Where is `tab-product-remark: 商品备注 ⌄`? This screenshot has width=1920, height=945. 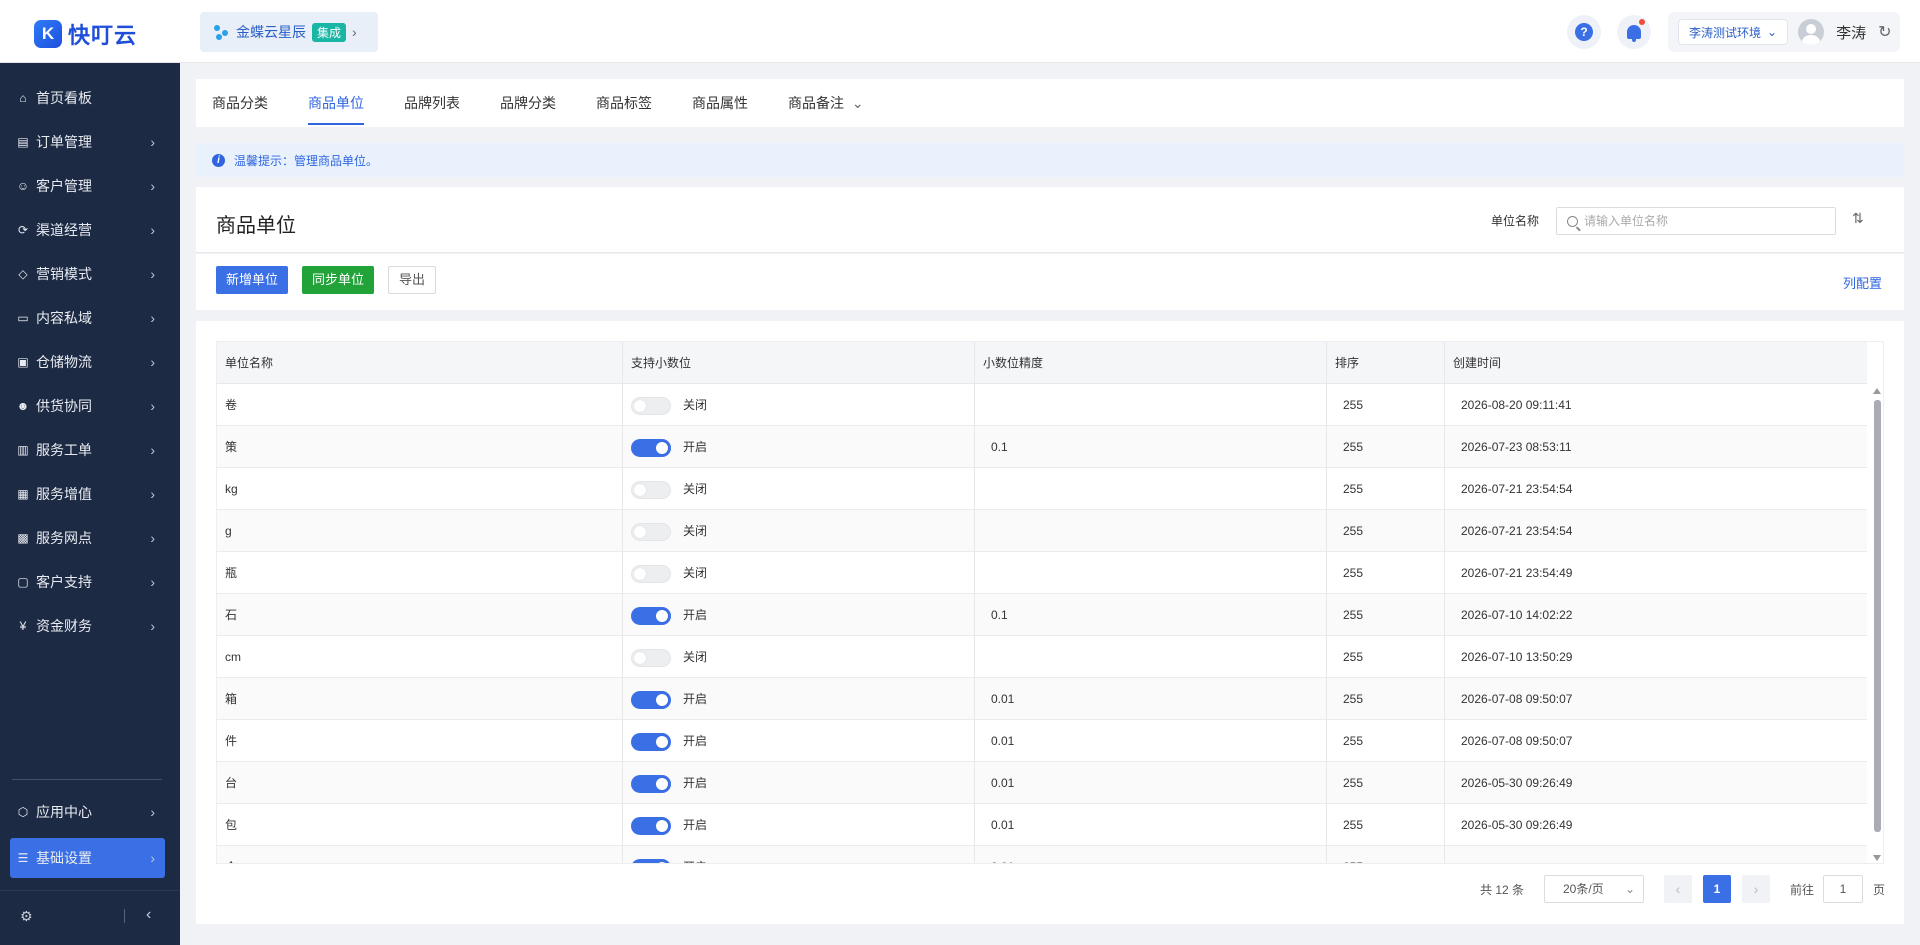 tab-product-remark: 商品备注 ⌄ is located at coordinates (826, 103).